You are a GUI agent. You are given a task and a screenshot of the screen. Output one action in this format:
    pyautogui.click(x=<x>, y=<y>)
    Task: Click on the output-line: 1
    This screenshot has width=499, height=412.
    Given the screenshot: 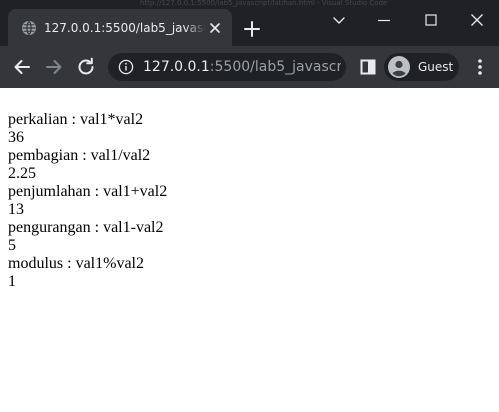 What is the action you would take?
    pyautogui.click(x=12, y=281)
    